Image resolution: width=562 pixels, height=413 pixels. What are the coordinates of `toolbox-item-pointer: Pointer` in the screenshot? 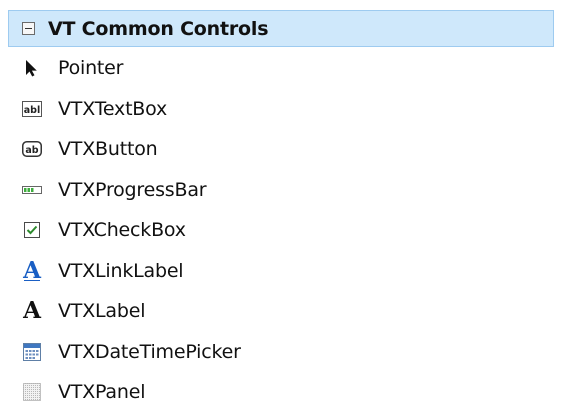 It's located at (281, 68).